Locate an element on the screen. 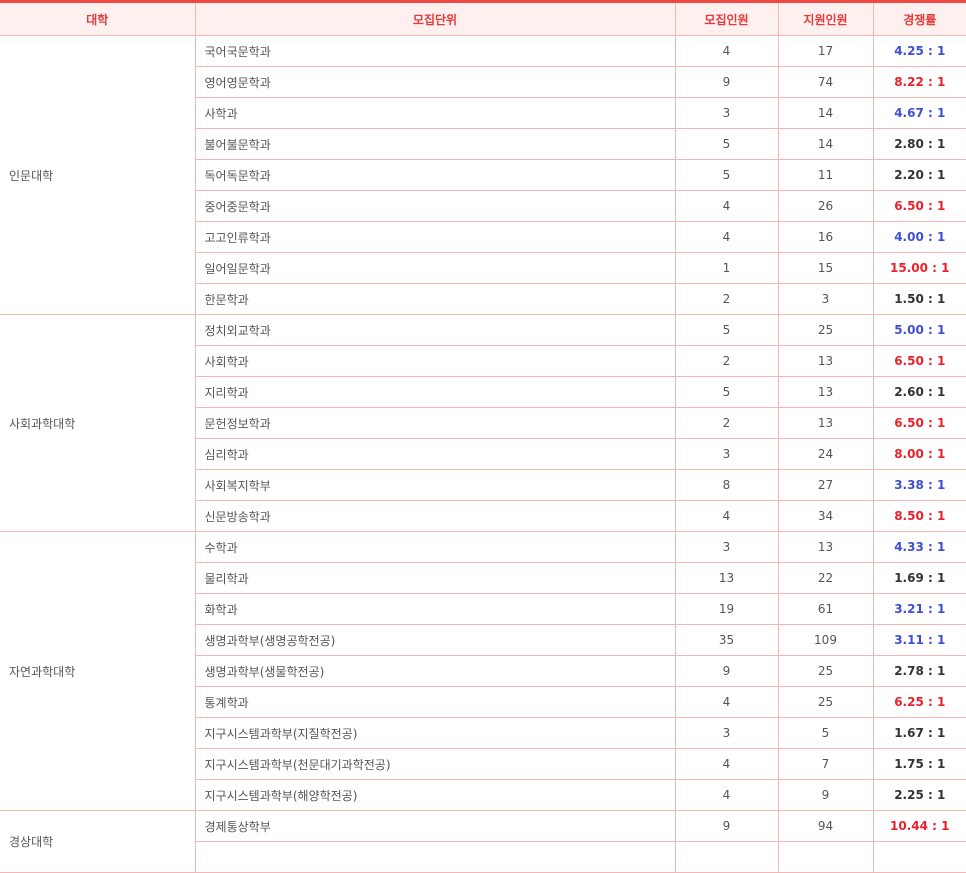 The height and width of the screenshot is (873, 966). unit-cell: 고고인류학과 is located at coordinates (435, 237).